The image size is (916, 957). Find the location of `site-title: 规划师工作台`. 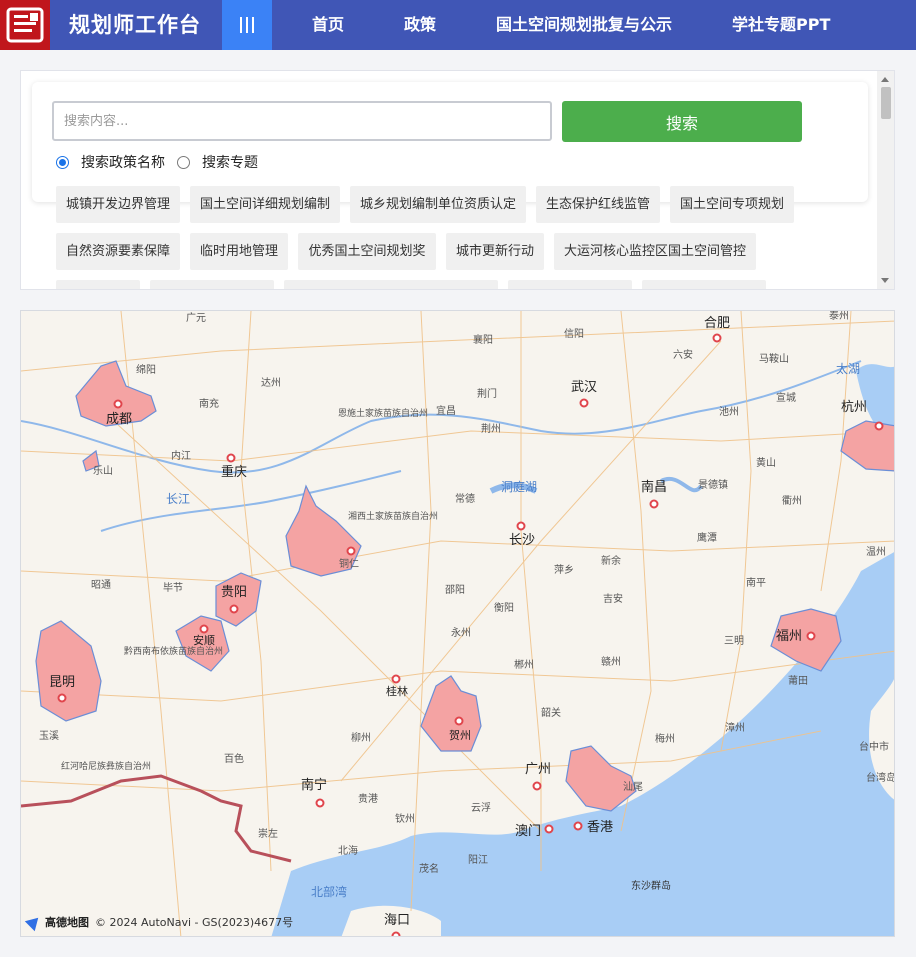

site-title: 规划师工作台 is located at coordinates (135, 25).